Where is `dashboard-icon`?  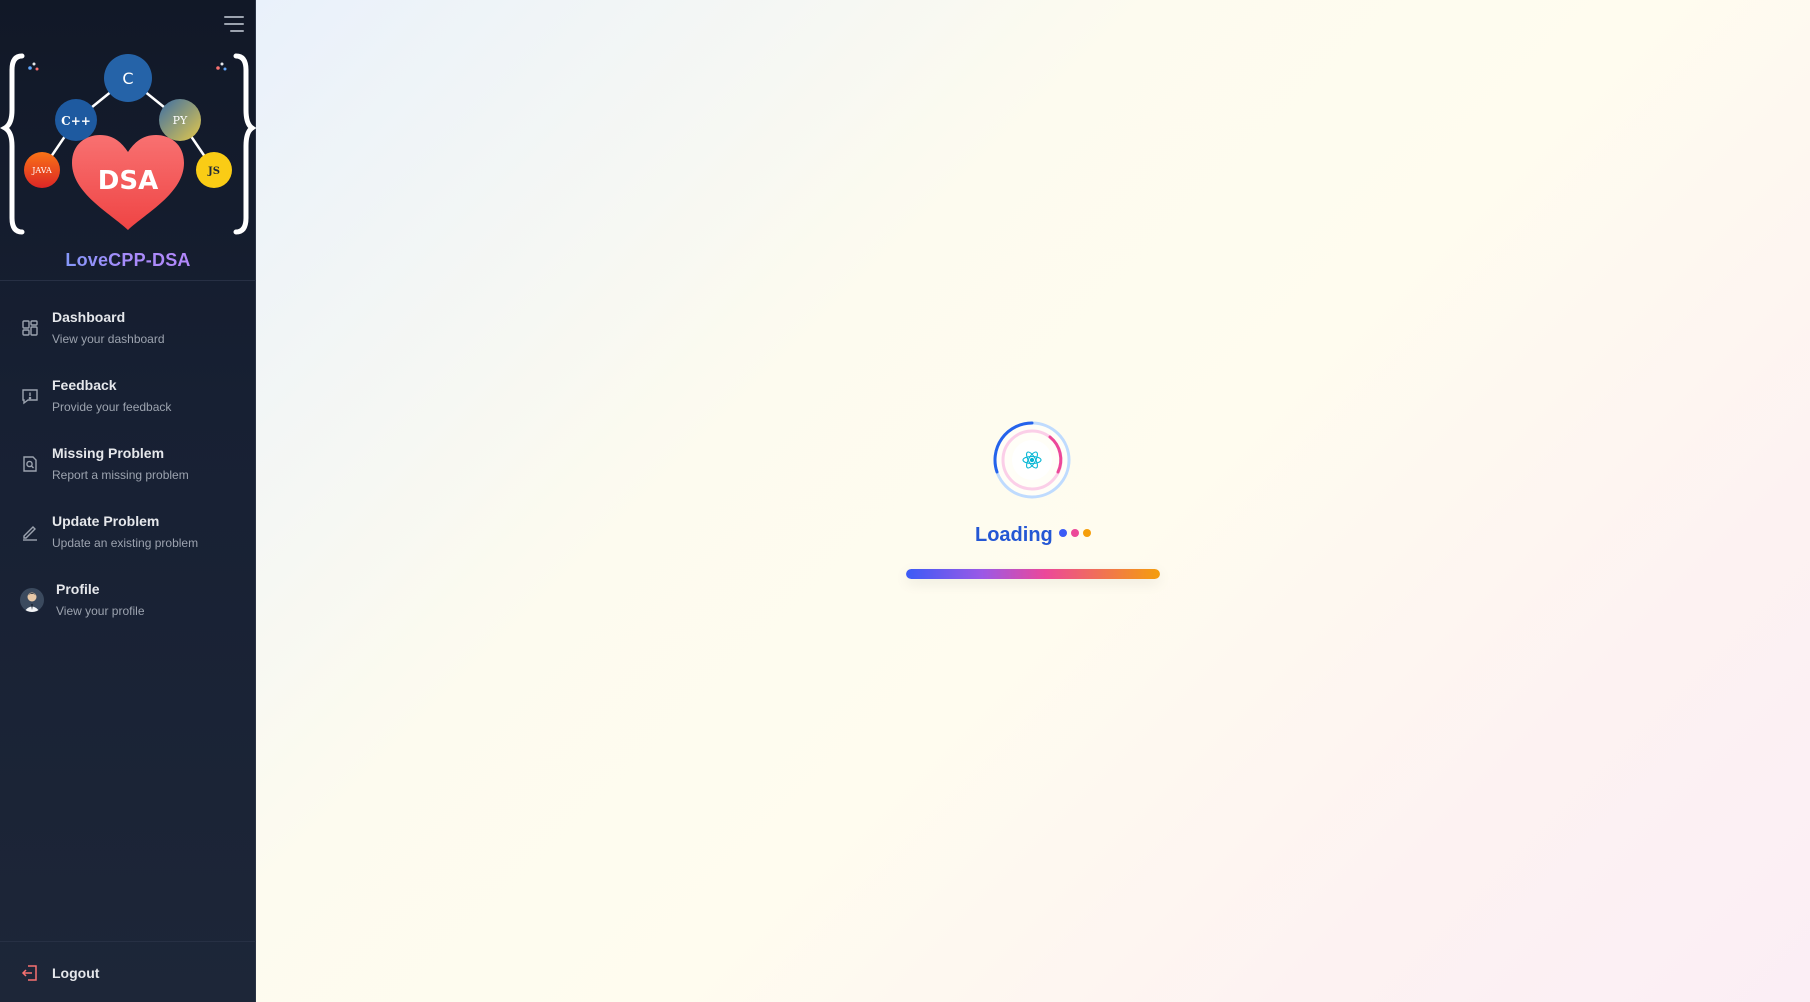
dashboard-icon is located at coordinates (30, 328).